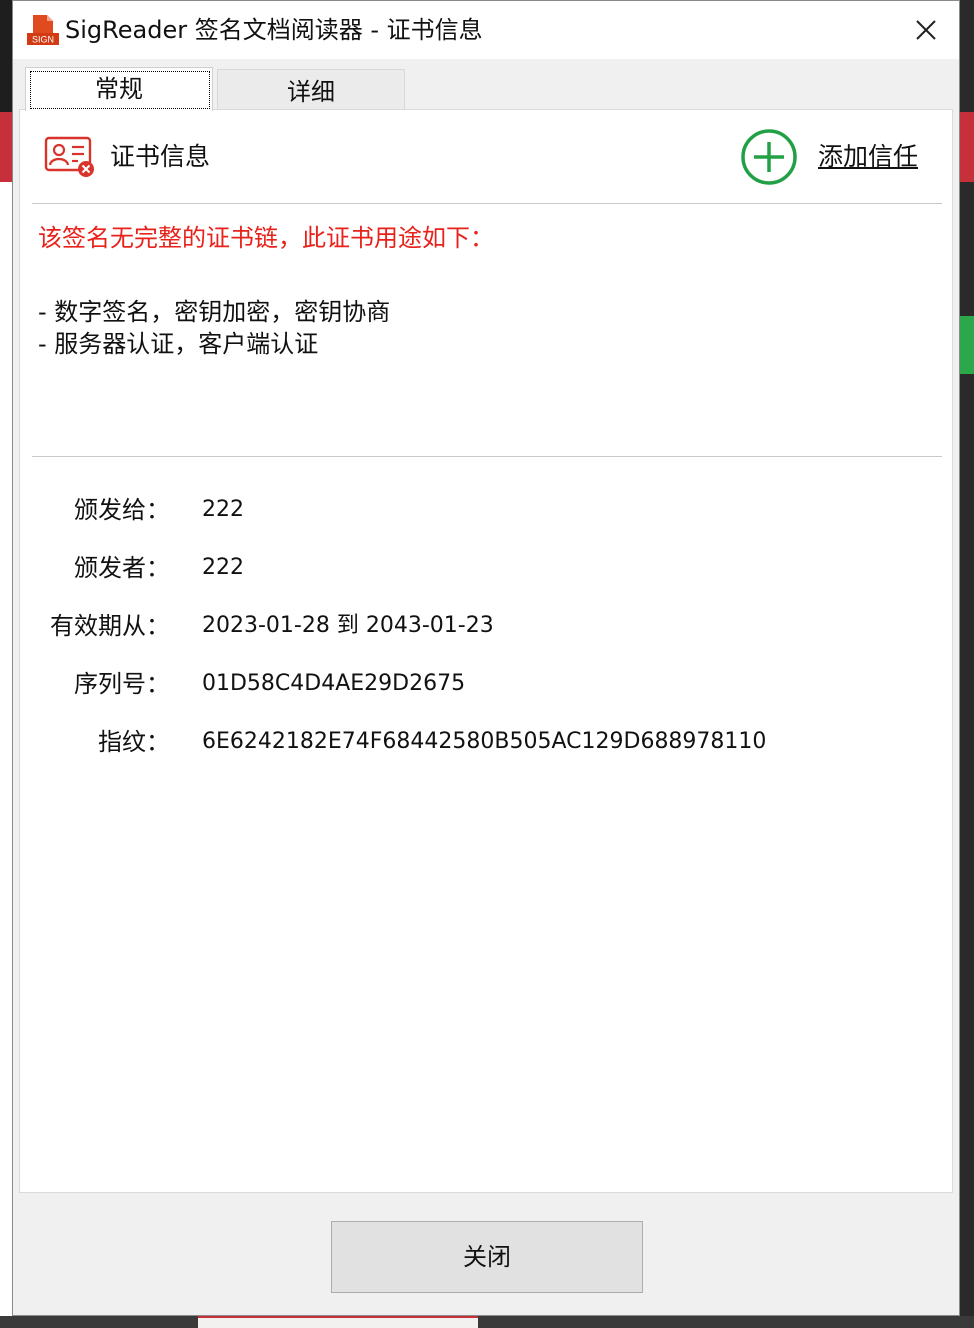 This screenshot has width=974, height=1328. Describe the element at coordinates (160, 156) in the screenshot. I see `section-title: 证书信息` at that location.